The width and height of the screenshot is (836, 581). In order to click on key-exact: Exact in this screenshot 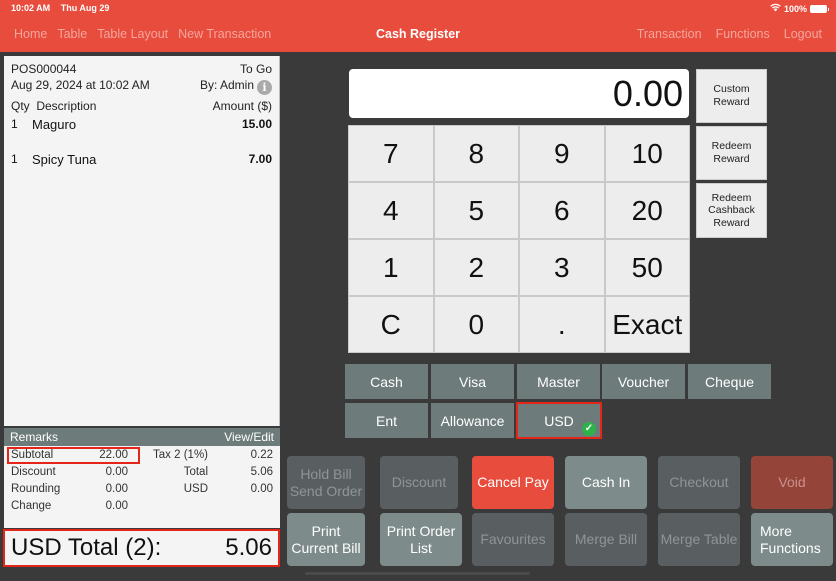, I will do `click(647, 324)`.